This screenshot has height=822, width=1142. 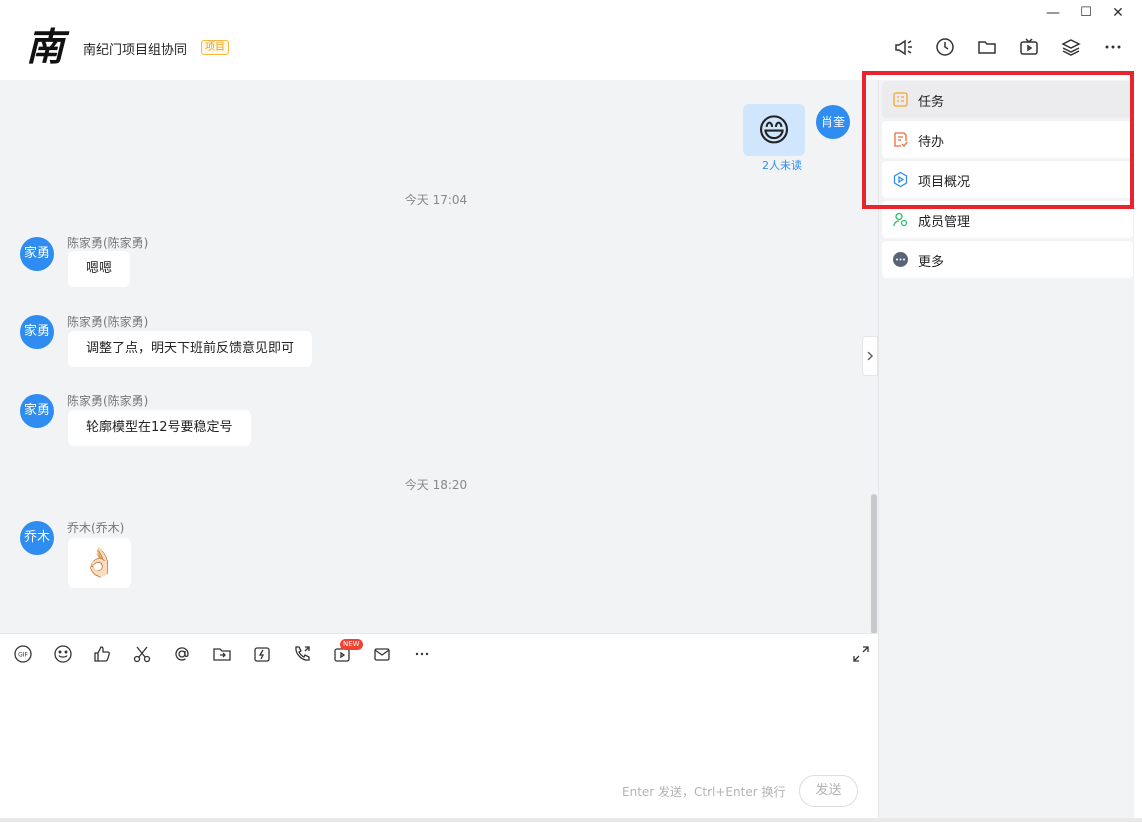 I want to click on todo-icon, so click(x=900, y=139).